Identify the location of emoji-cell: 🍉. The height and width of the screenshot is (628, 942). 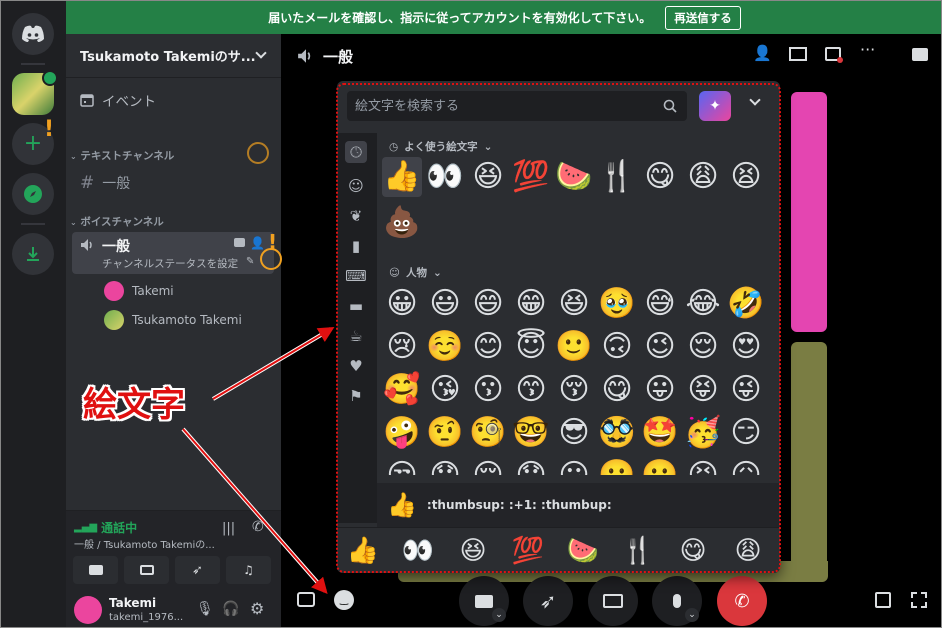
(574, 177).